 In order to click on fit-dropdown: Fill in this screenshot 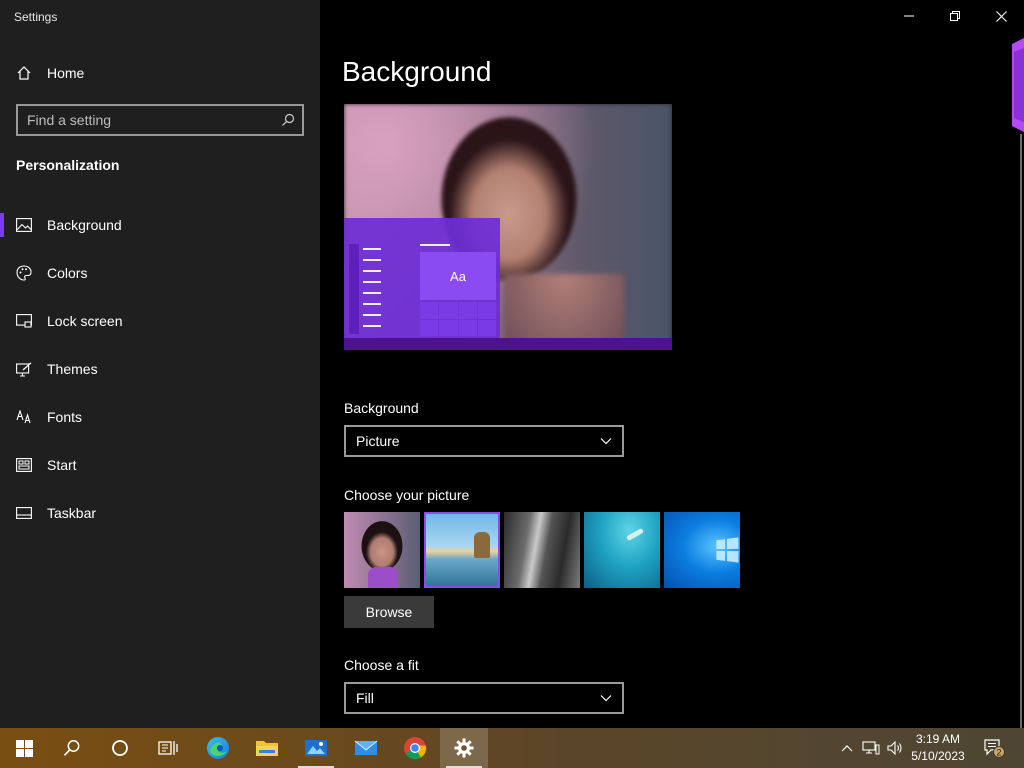, I will do `click(484, 698)`.